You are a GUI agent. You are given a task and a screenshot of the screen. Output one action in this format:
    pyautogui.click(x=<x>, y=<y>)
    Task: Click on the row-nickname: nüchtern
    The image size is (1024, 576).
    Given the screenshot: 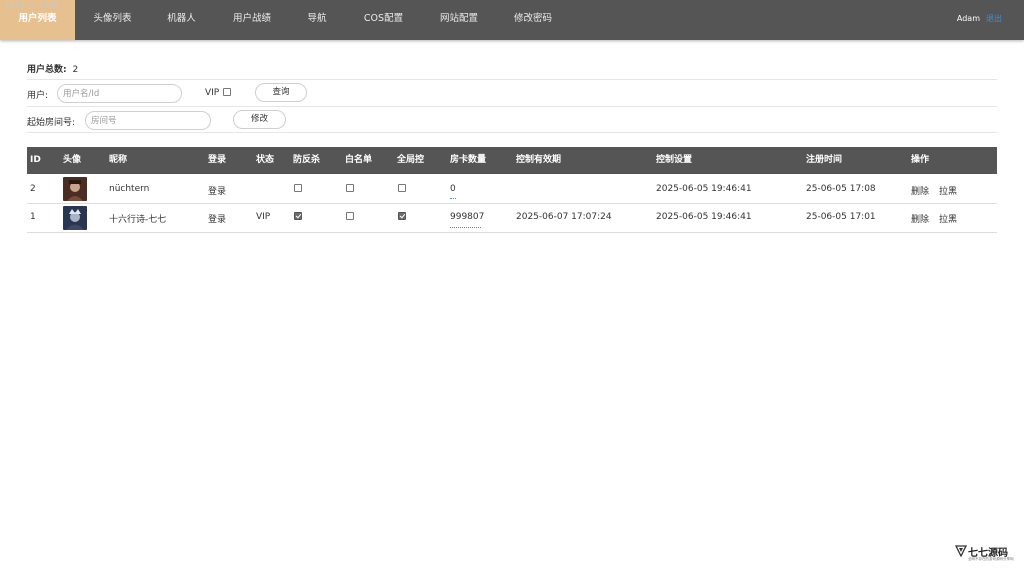 What is the action you would take?
    pyautogui.click(x=129, y=189)
    